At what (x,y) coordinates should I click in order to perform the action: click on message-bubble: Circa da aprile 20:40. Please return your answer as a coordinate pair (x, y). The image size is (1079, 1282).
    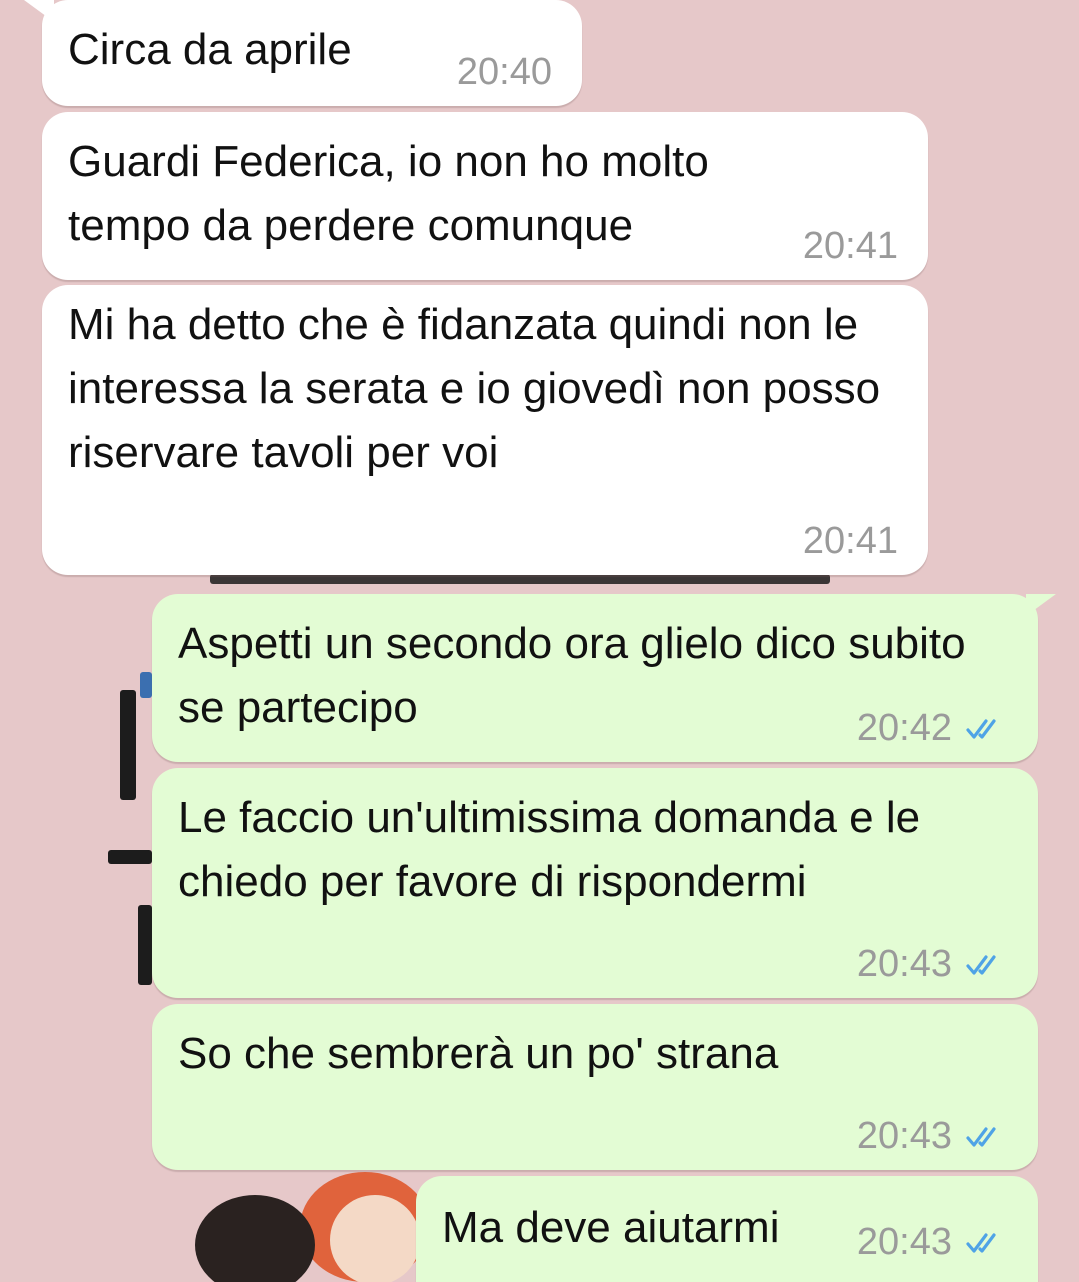
    Looking at the image, I should click on (303, 53).